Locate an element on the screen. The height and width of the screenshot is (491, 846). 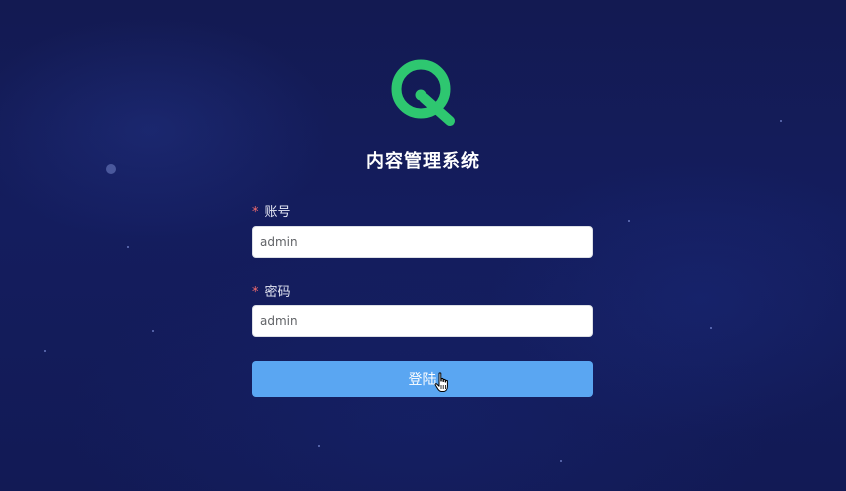
account-label-text: 账号 is located at coordinates (277, 212).